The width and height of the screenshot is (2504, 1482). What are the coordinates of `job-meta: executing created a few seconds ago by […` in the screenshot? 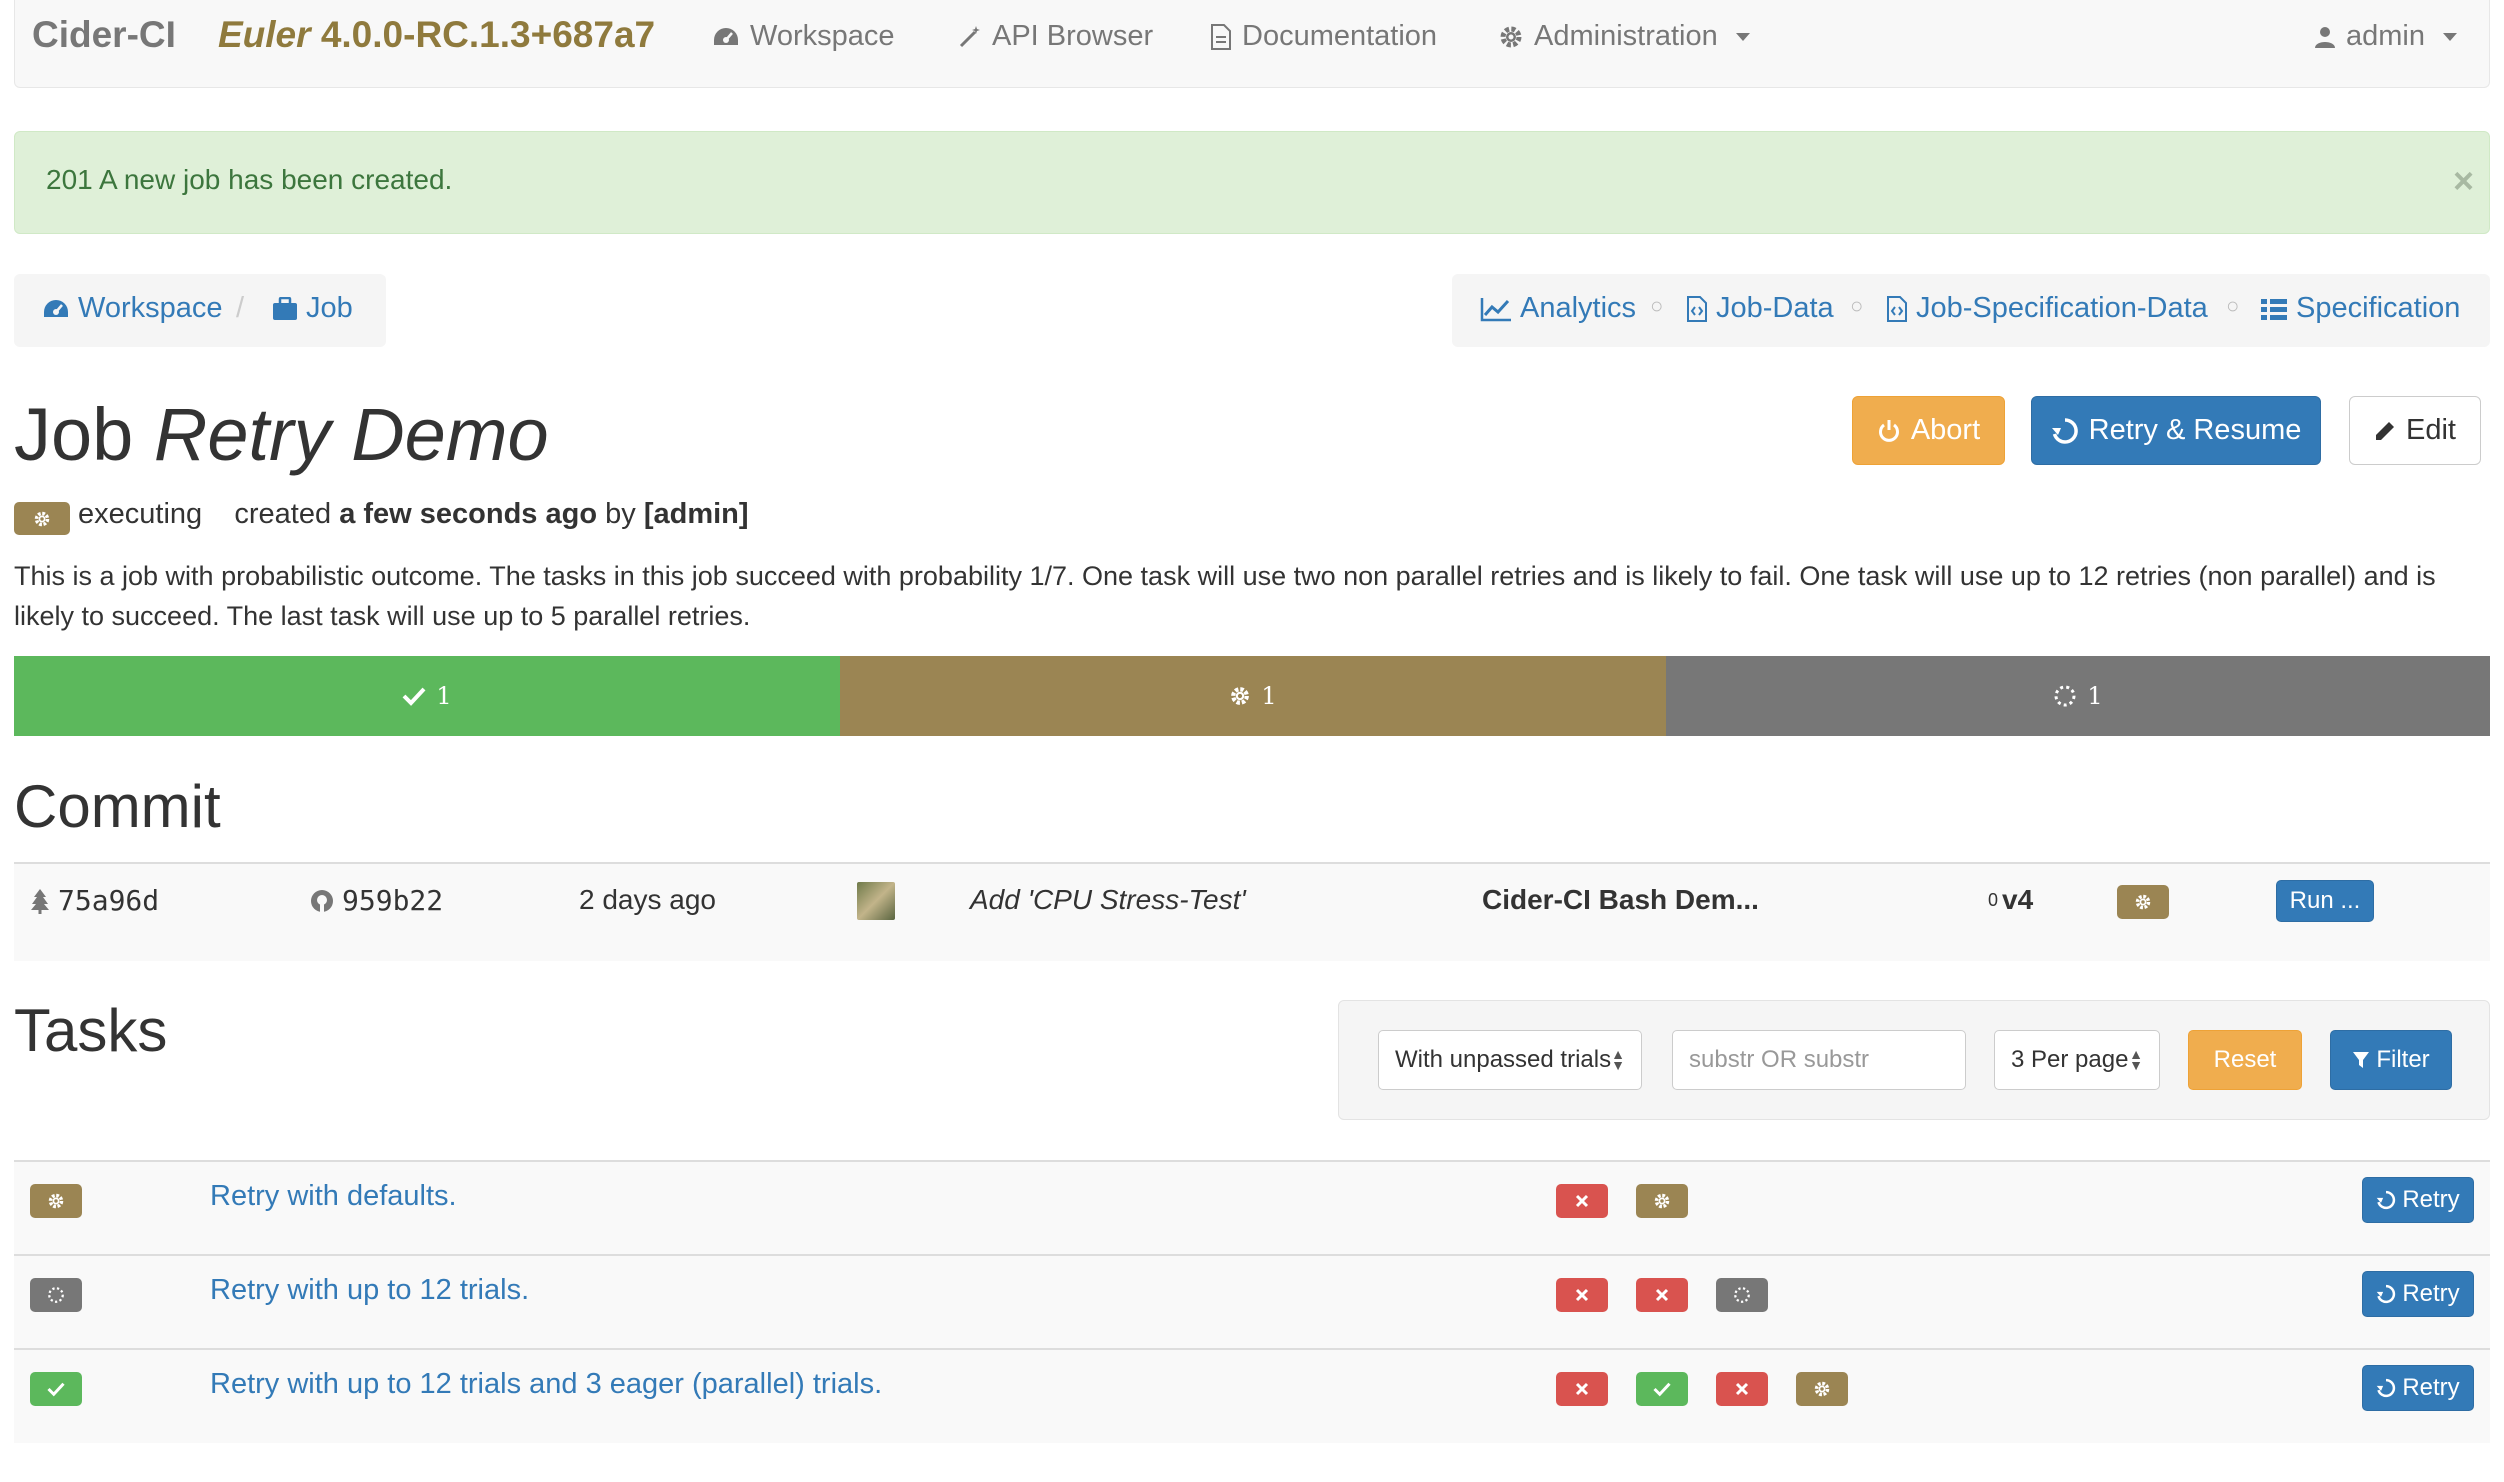 It's located at (413, 514).